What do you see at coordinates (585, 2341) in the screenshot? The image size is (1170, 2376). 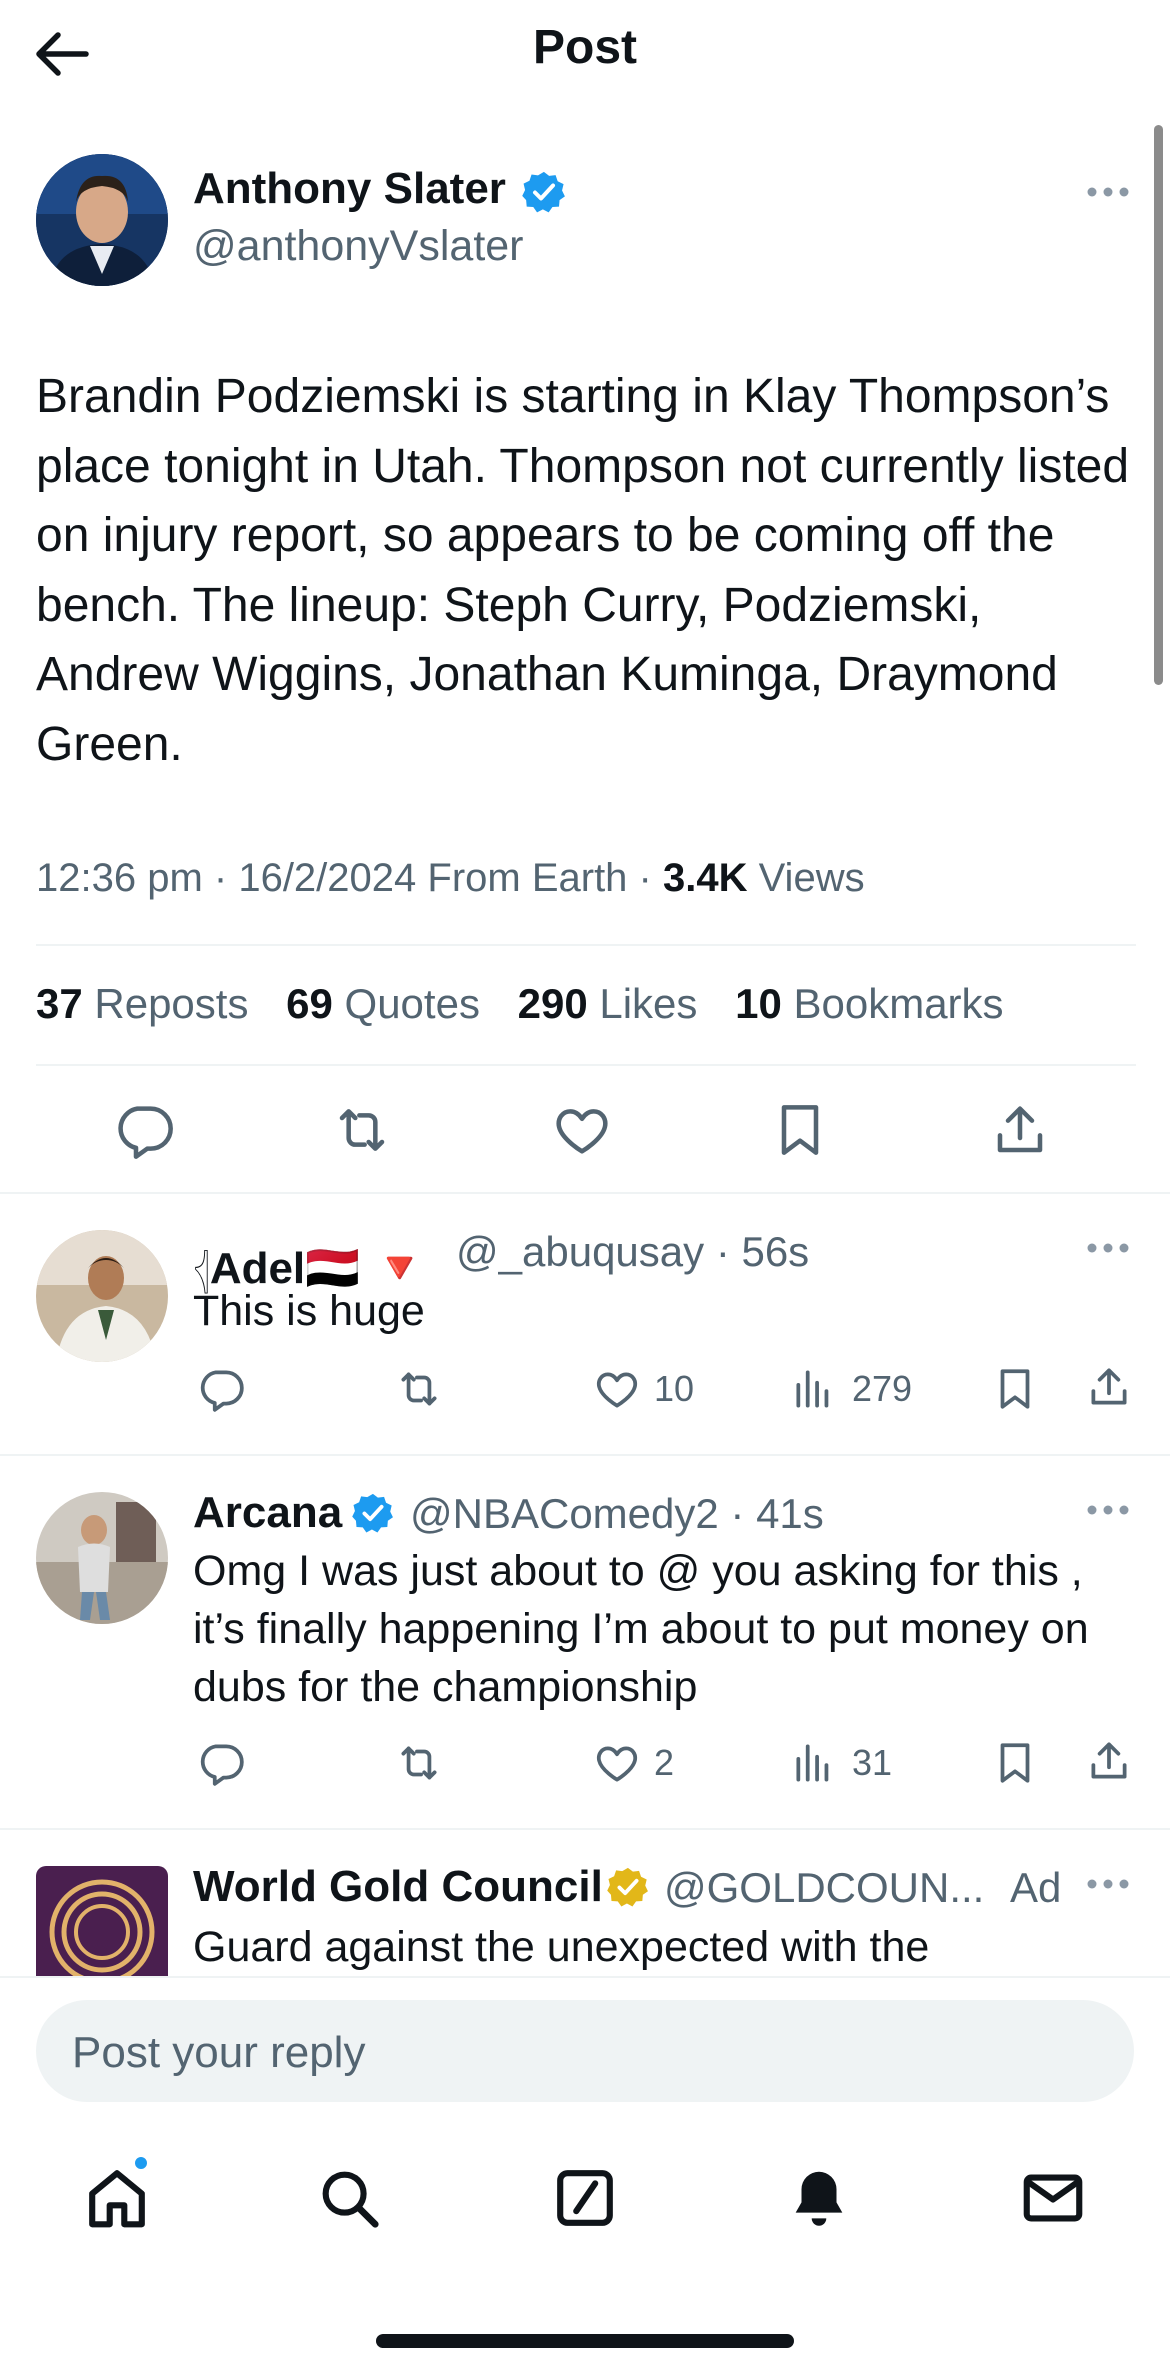 I see `home-indicator` at bounding box center [585, 2341].